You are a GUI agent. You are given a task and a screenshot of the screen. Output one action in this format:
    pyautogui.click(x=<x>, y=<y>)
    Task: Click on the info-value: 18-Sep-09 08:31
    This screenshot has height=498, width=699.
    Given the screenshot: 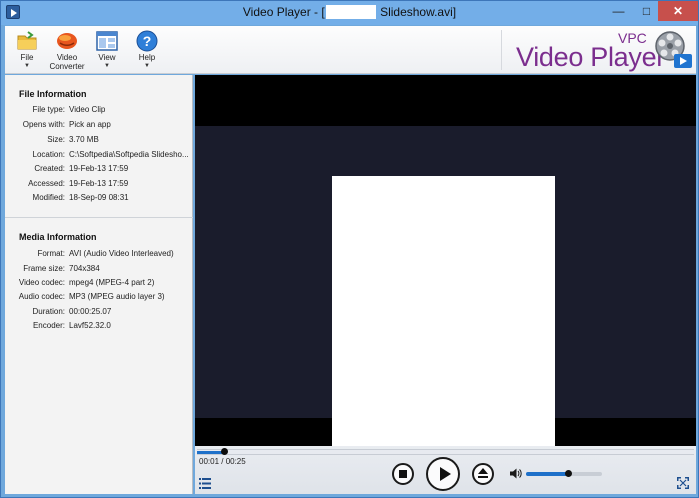 What is the action you would take?
    pyautogui.click(x=99, y=197)
    